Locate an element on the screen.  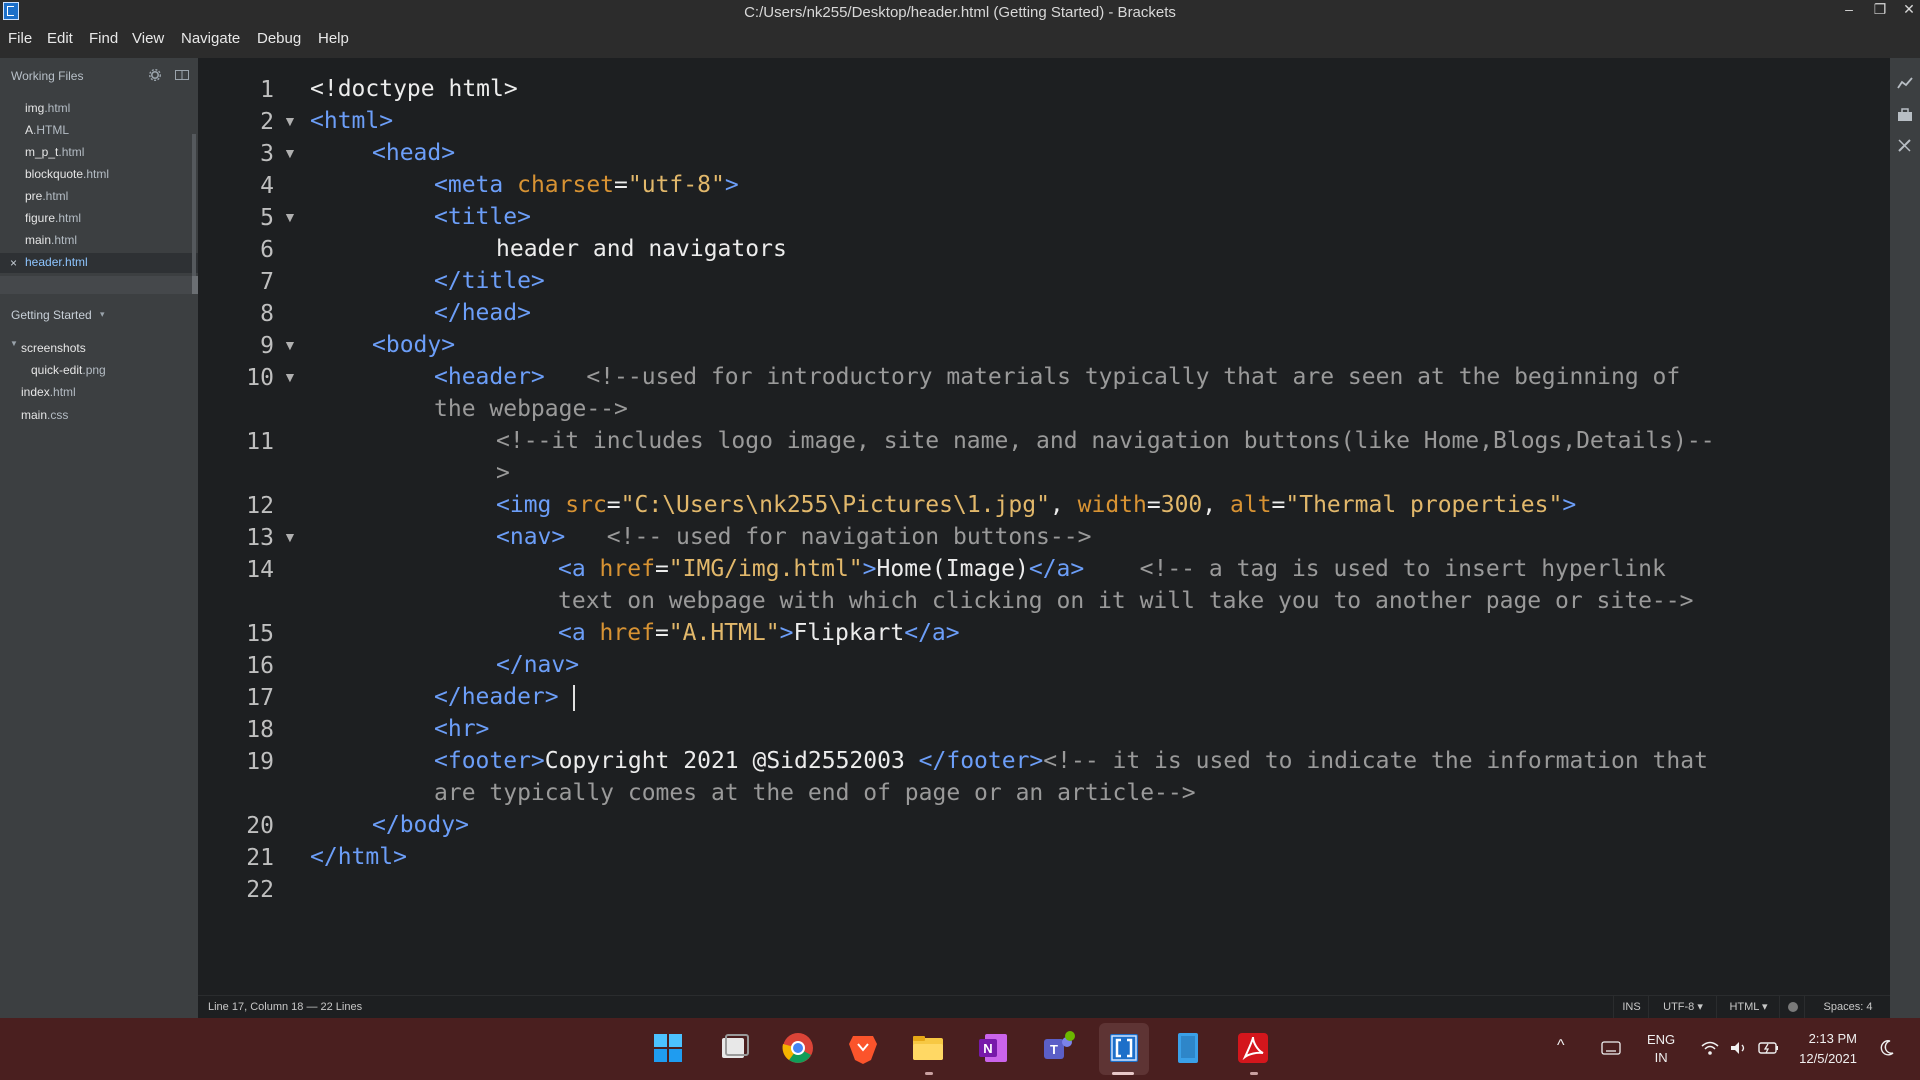
files-icon is located at coordinates (1188, 1048).